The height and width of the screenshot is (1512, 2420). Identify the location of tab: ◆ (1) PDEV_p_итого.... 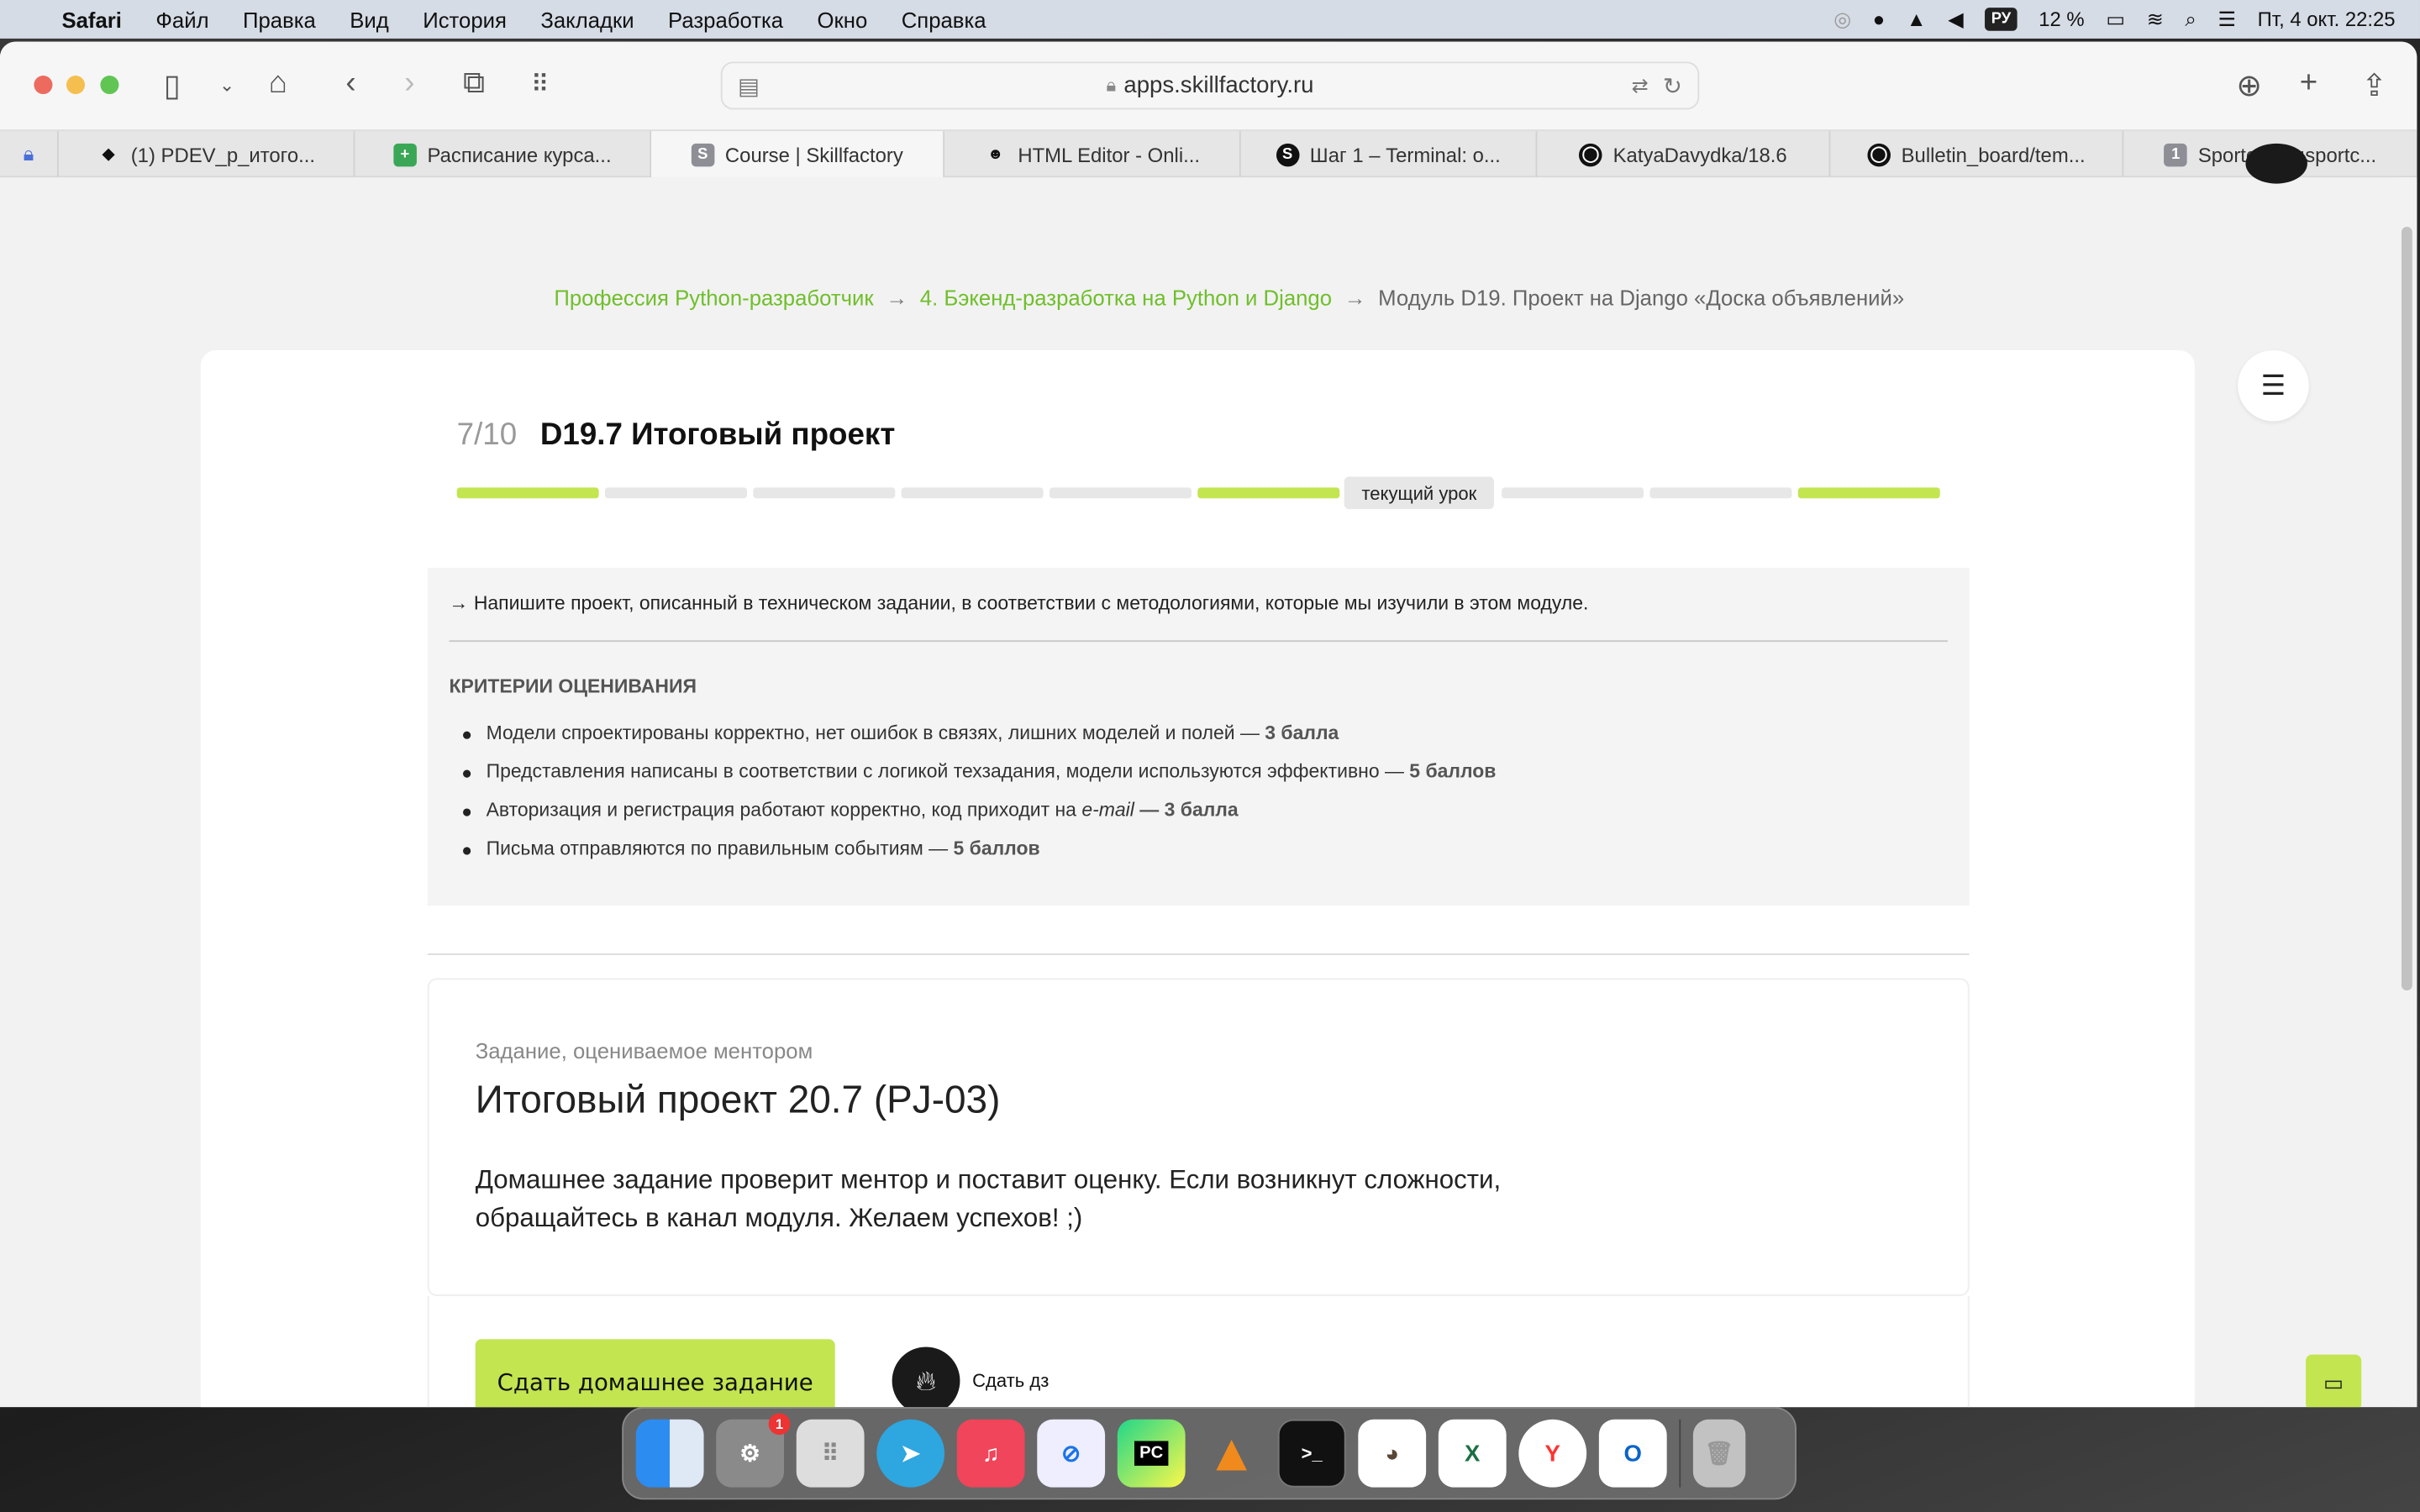
(207, 154).